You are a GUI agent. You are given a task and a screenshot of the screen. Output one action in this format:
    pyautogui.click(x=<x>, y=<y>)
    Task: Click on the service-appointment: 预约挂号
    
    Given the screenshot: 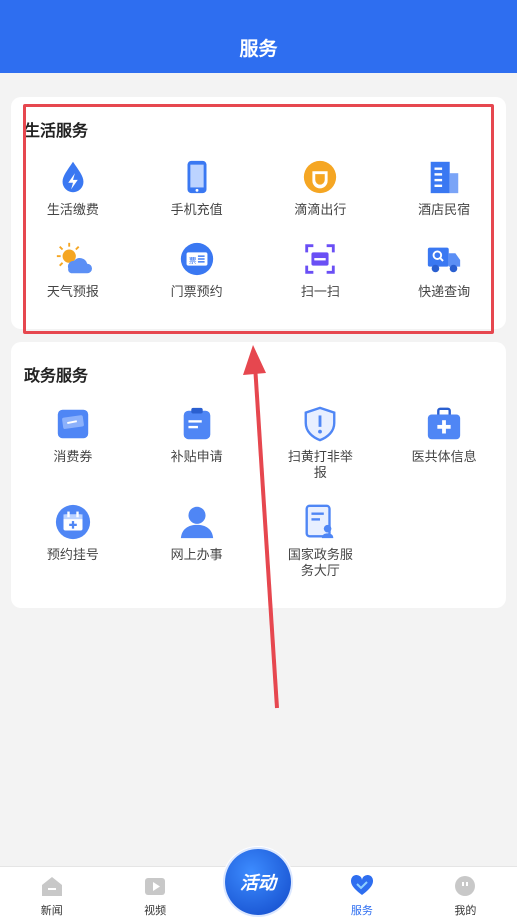 What is the action you would take?
    pyautogui.click(x=73, y=541)
    